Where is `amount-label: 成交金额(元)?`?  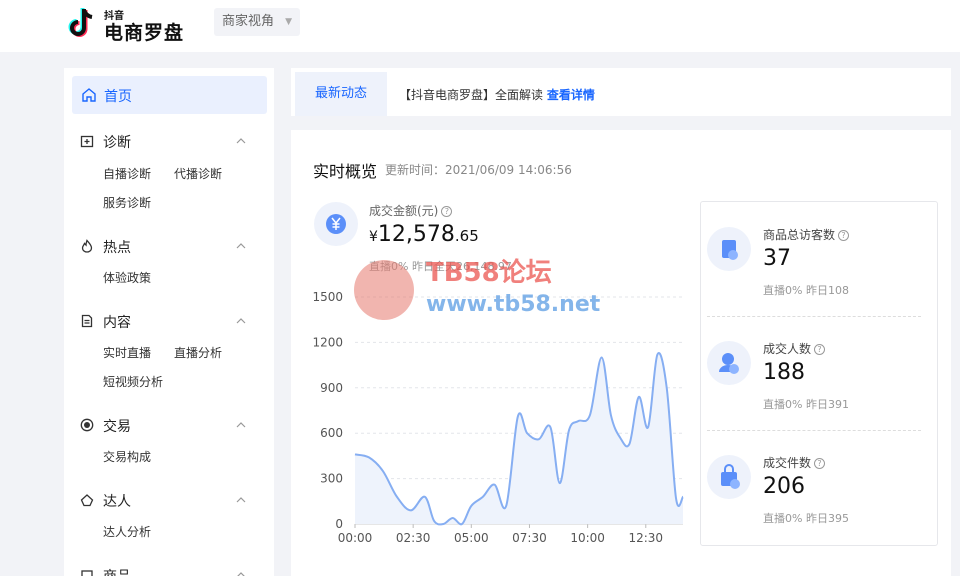
amount-label: 成交金额(元)? is located at coordinates (411, 210).